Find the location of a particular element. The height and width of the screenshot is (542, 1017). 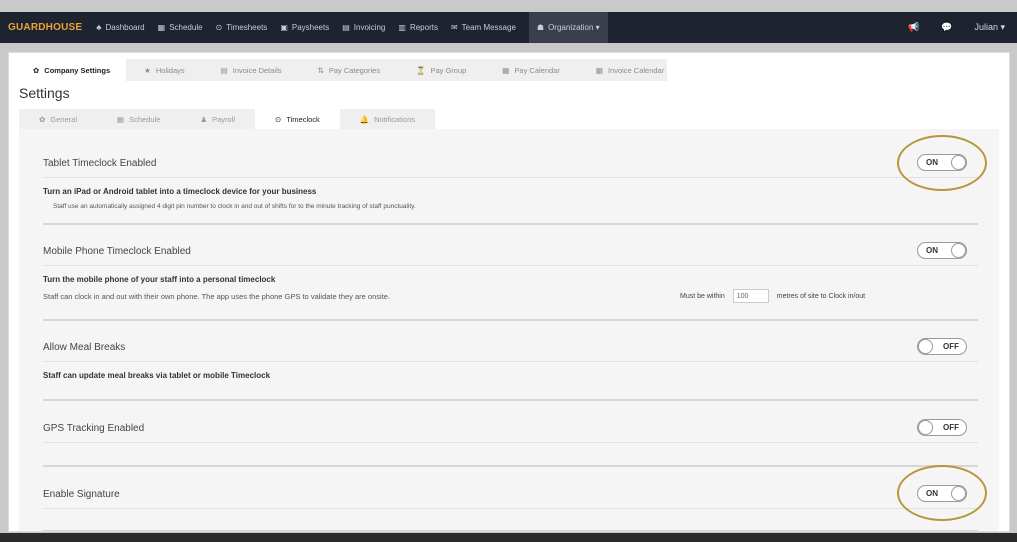

nav-label: Reports is located at coordinates (423, 27).